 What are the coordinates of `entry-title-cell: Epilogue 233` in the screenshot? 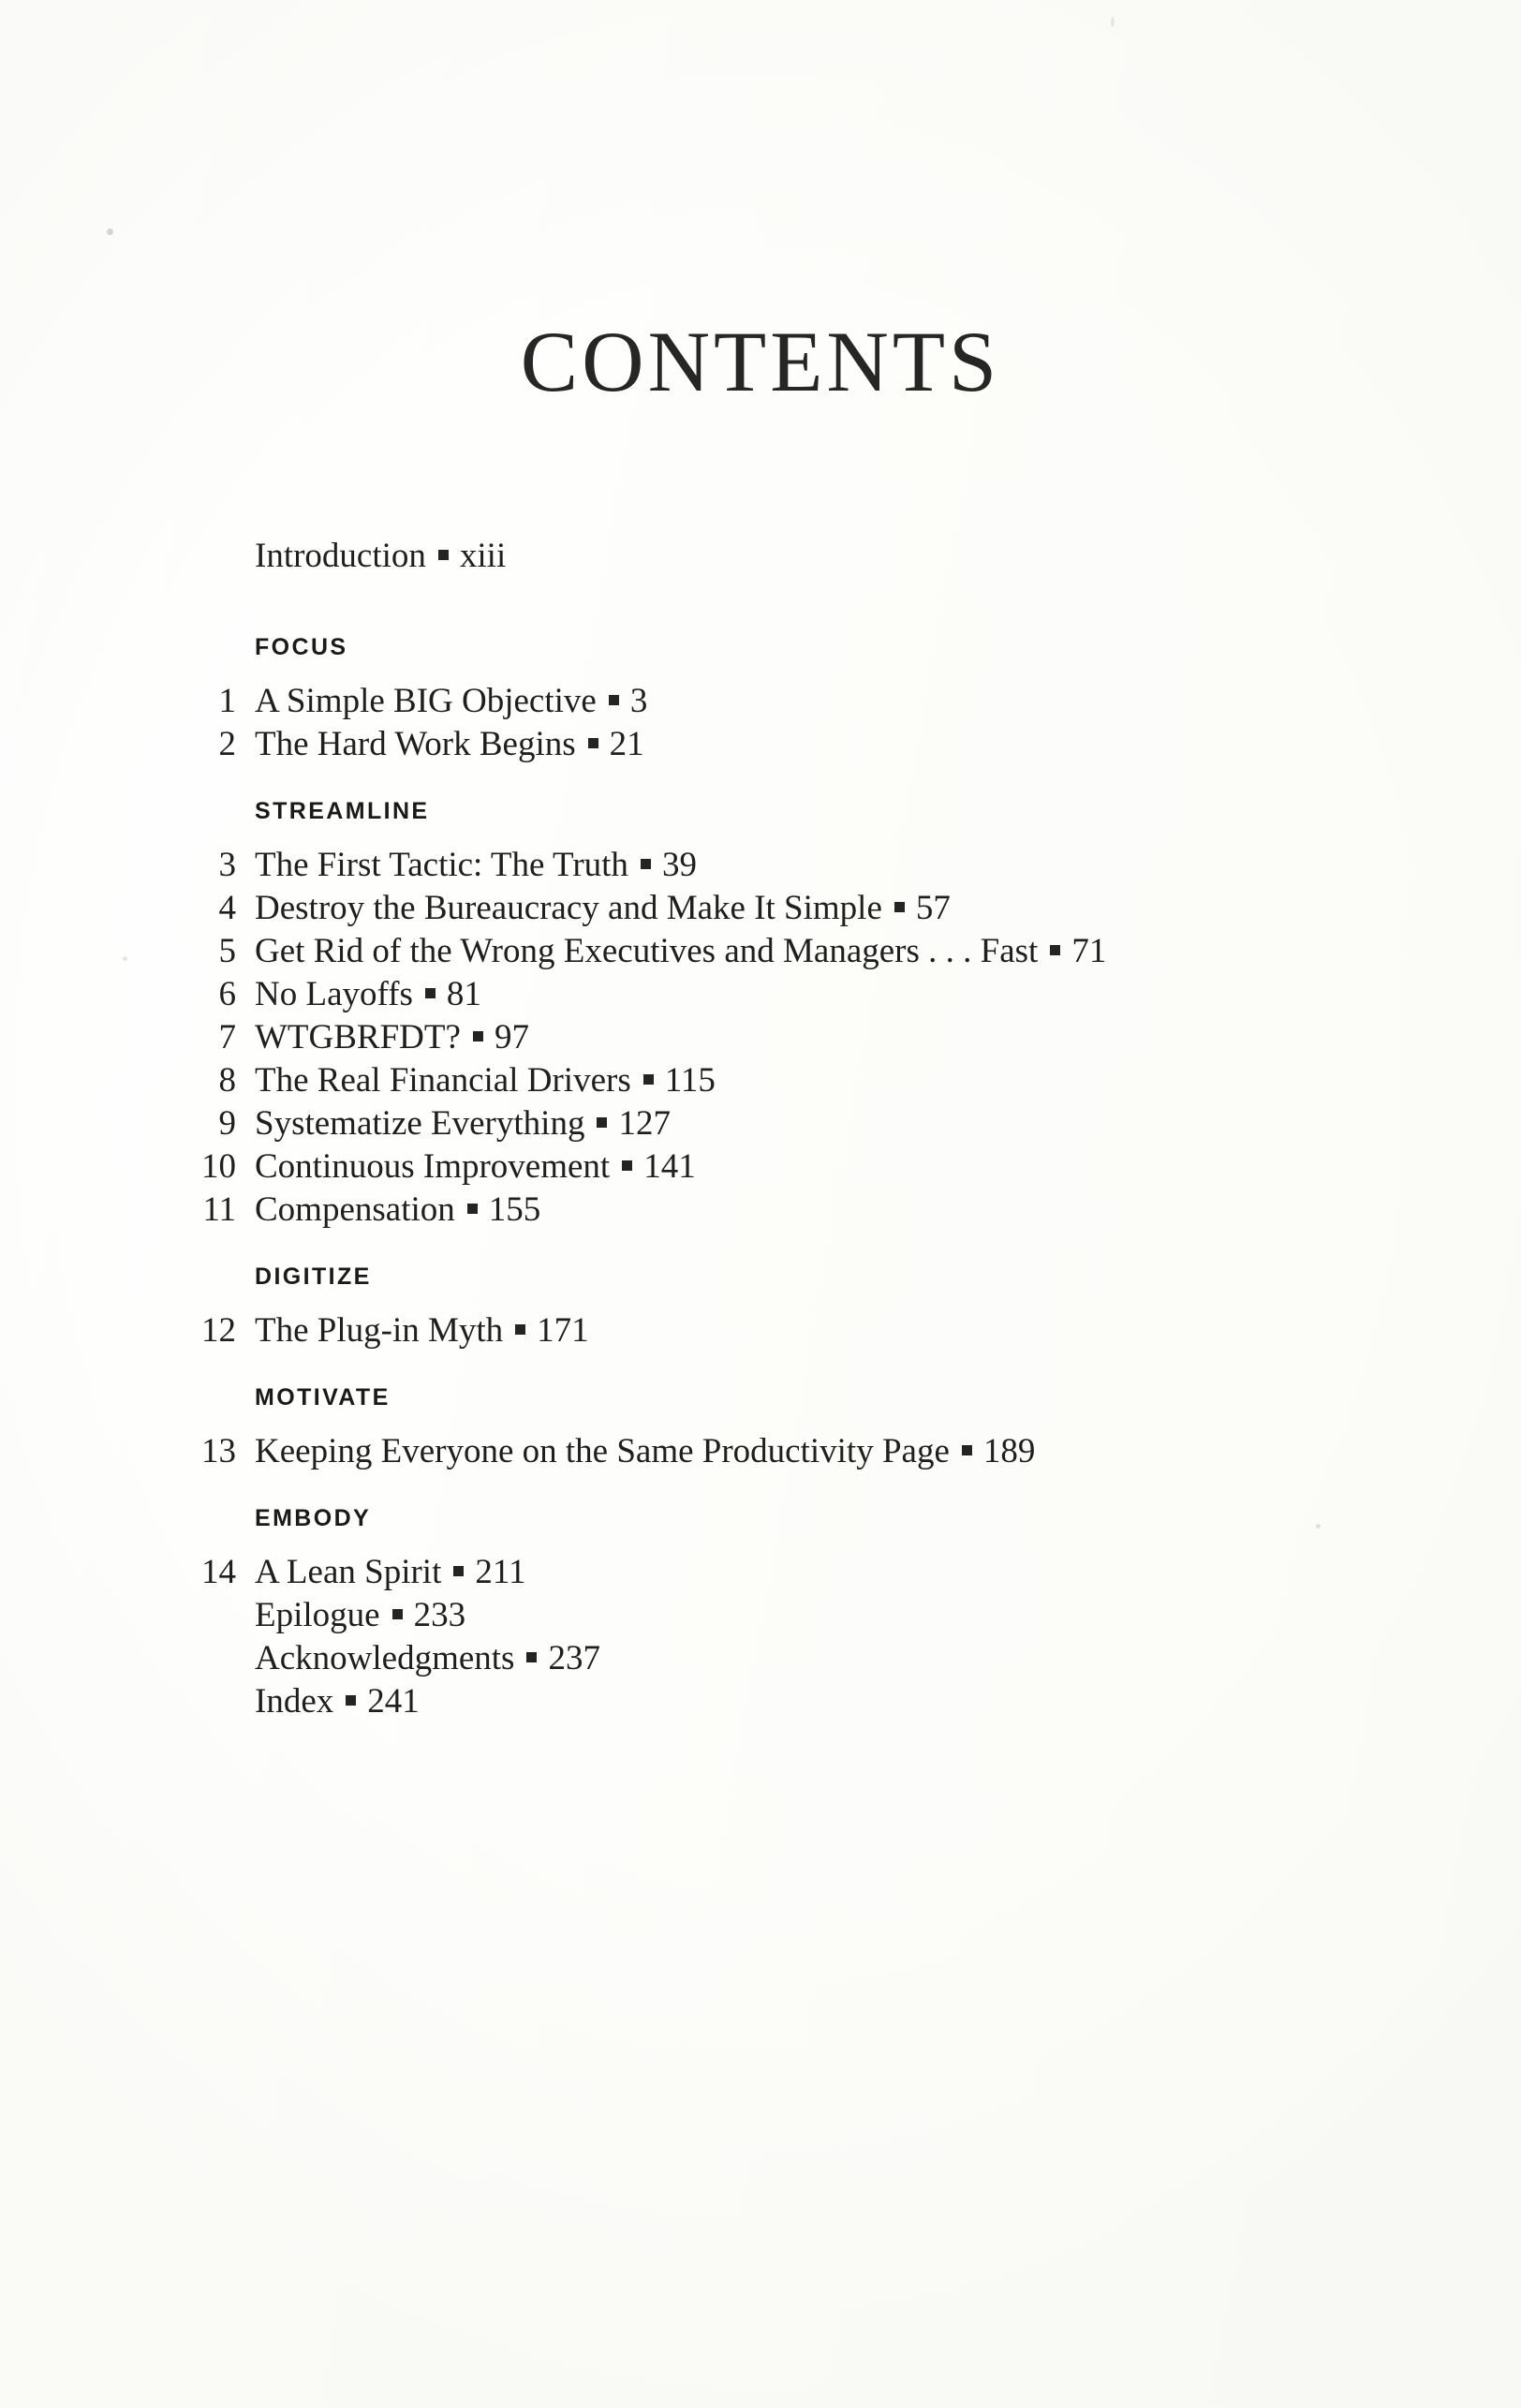 It's located at (360, 1615).